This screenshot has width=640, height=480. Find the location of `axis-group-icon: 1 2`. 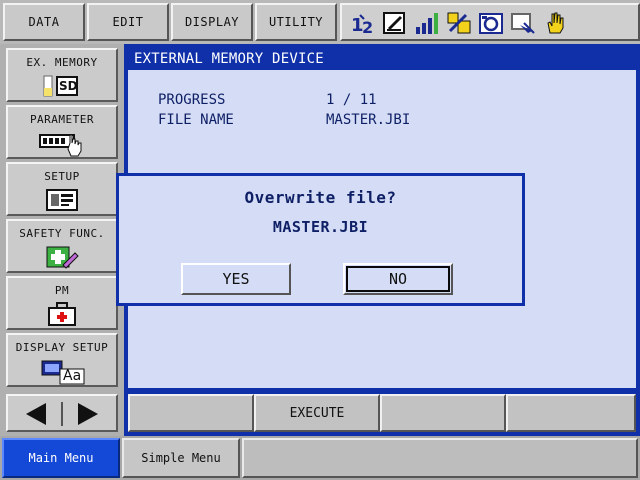

axis-group-icon: 1 2 is located at coordinates (363, 23).